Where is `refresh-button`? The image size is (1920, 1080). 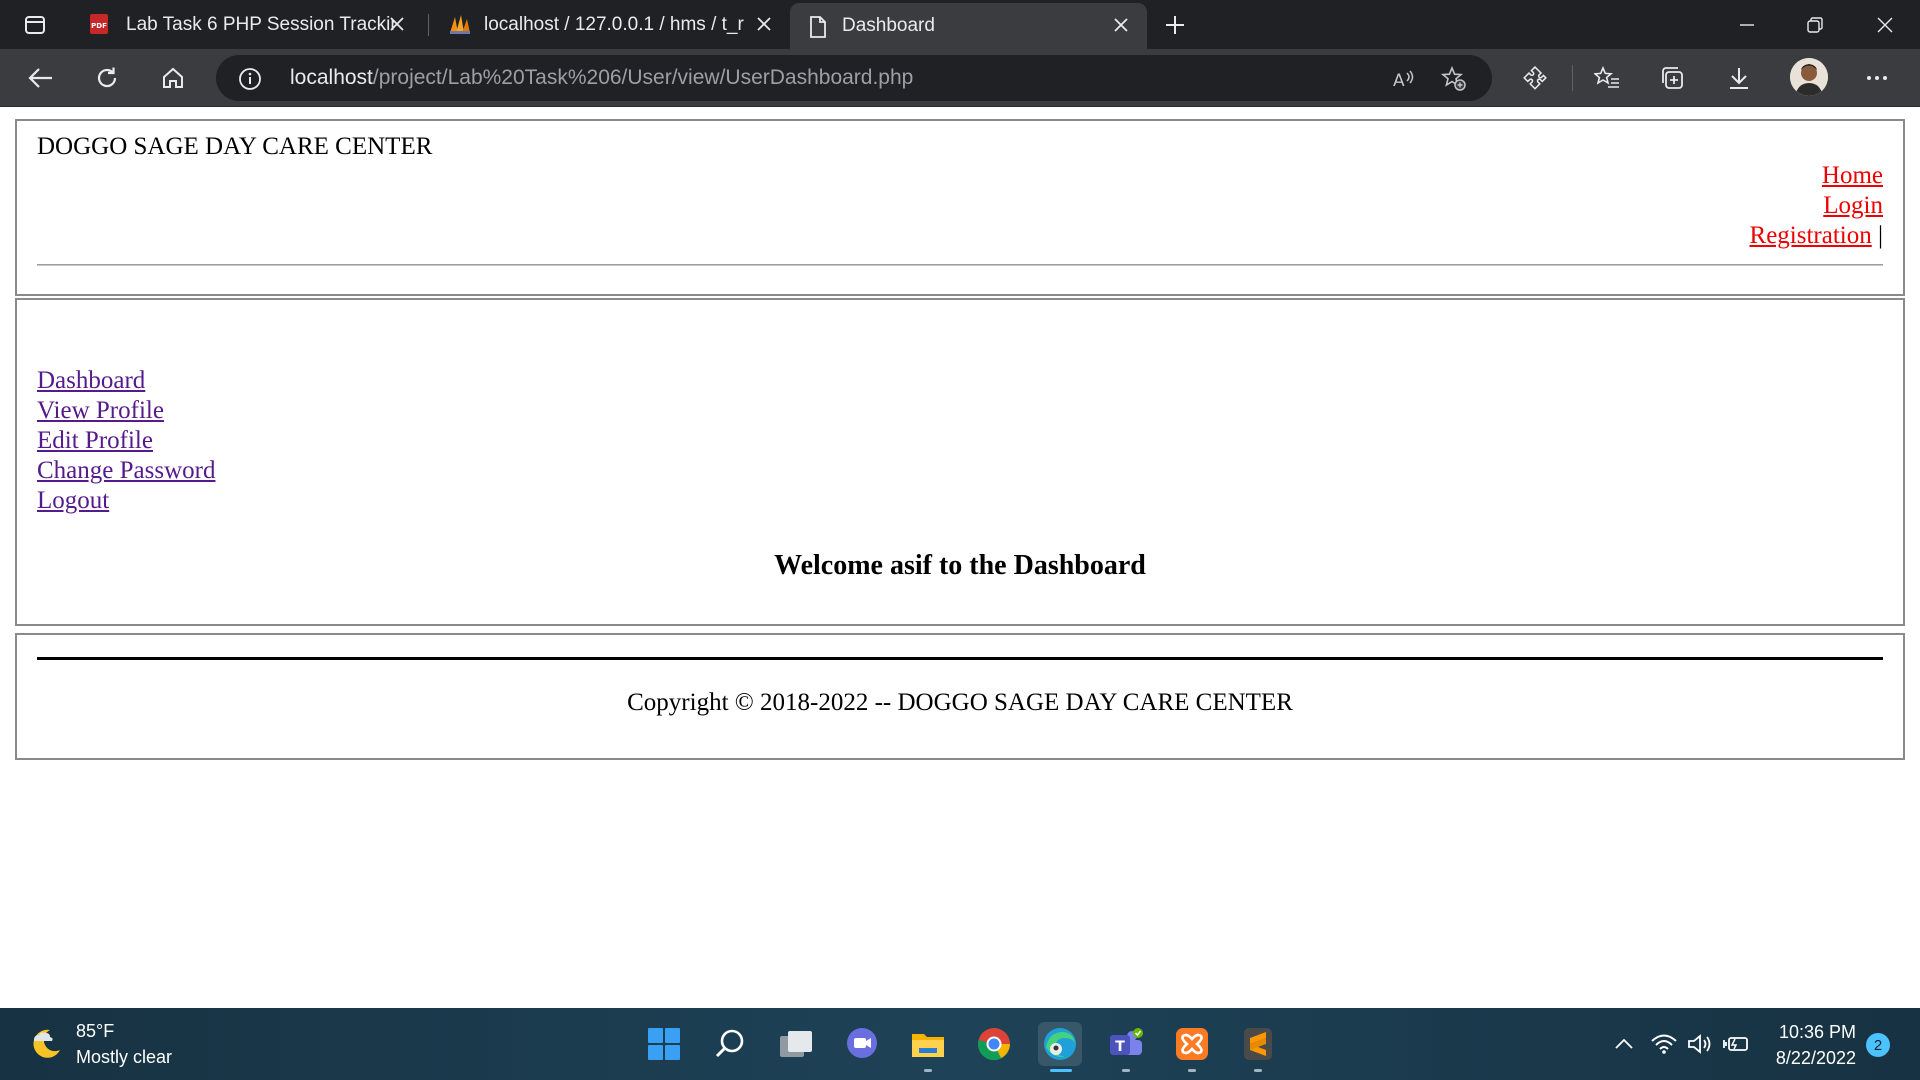 refresh-button is located at coordinates (107, 78).